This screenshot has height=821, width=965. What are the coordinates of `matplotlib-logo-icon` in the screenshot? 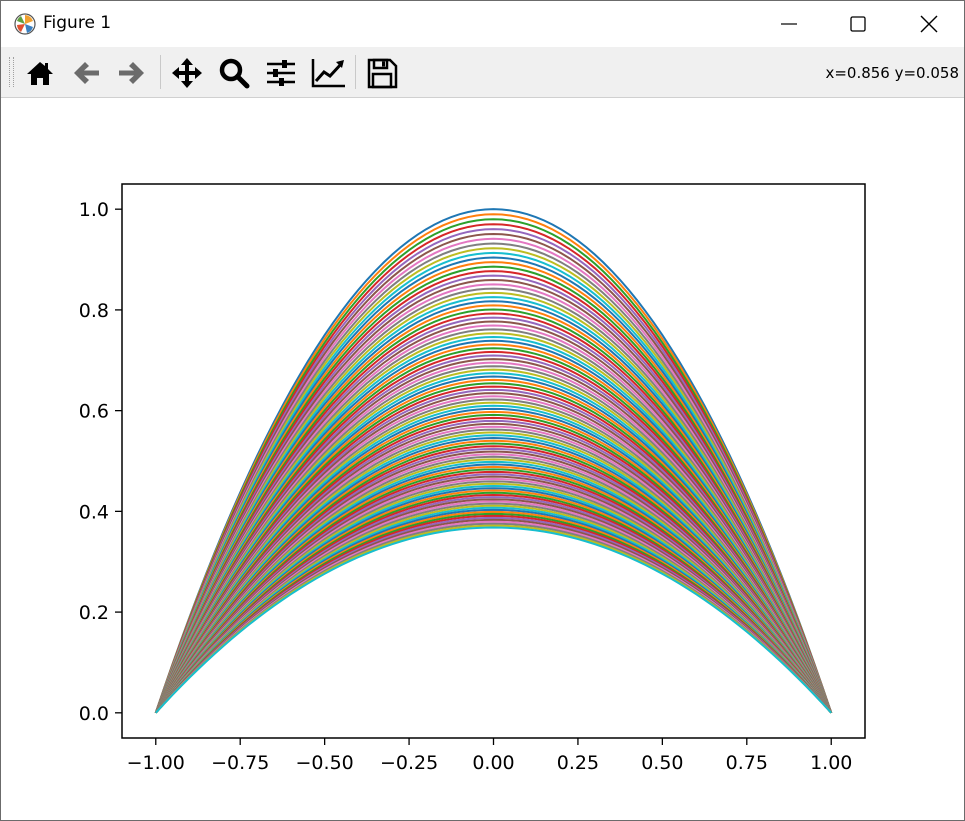 It's located at (25, 24).